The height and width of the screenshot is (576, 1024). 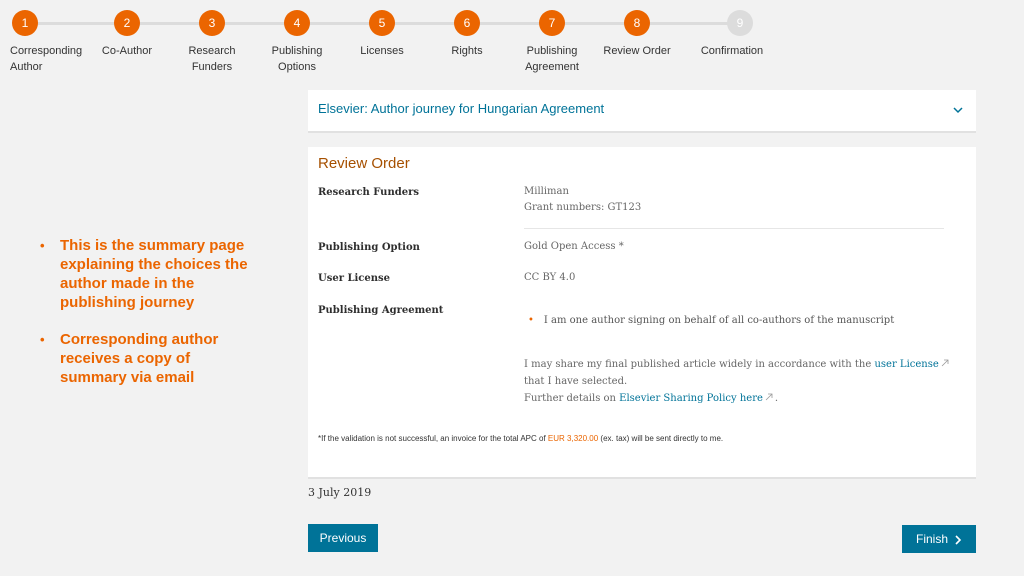 I want to click on divider, so click(x=734, y=228).